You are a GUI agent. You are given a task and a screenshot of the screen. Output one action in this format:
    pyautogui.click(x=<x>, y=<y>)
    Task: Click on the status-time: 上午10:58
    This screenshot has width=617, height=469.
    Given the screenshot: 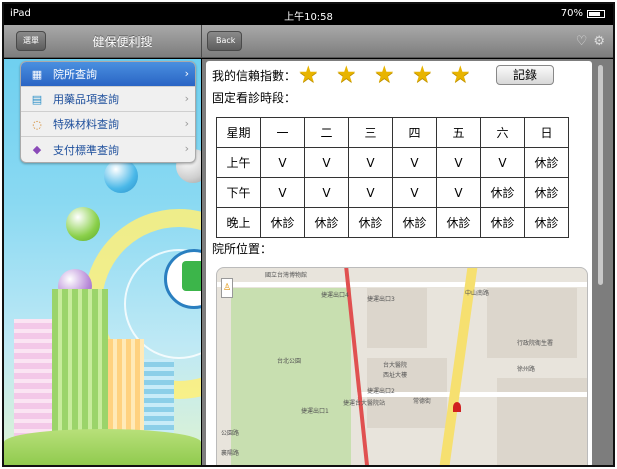 What is the action you would take?
    pyautogui.click(x=308, y=17)
    